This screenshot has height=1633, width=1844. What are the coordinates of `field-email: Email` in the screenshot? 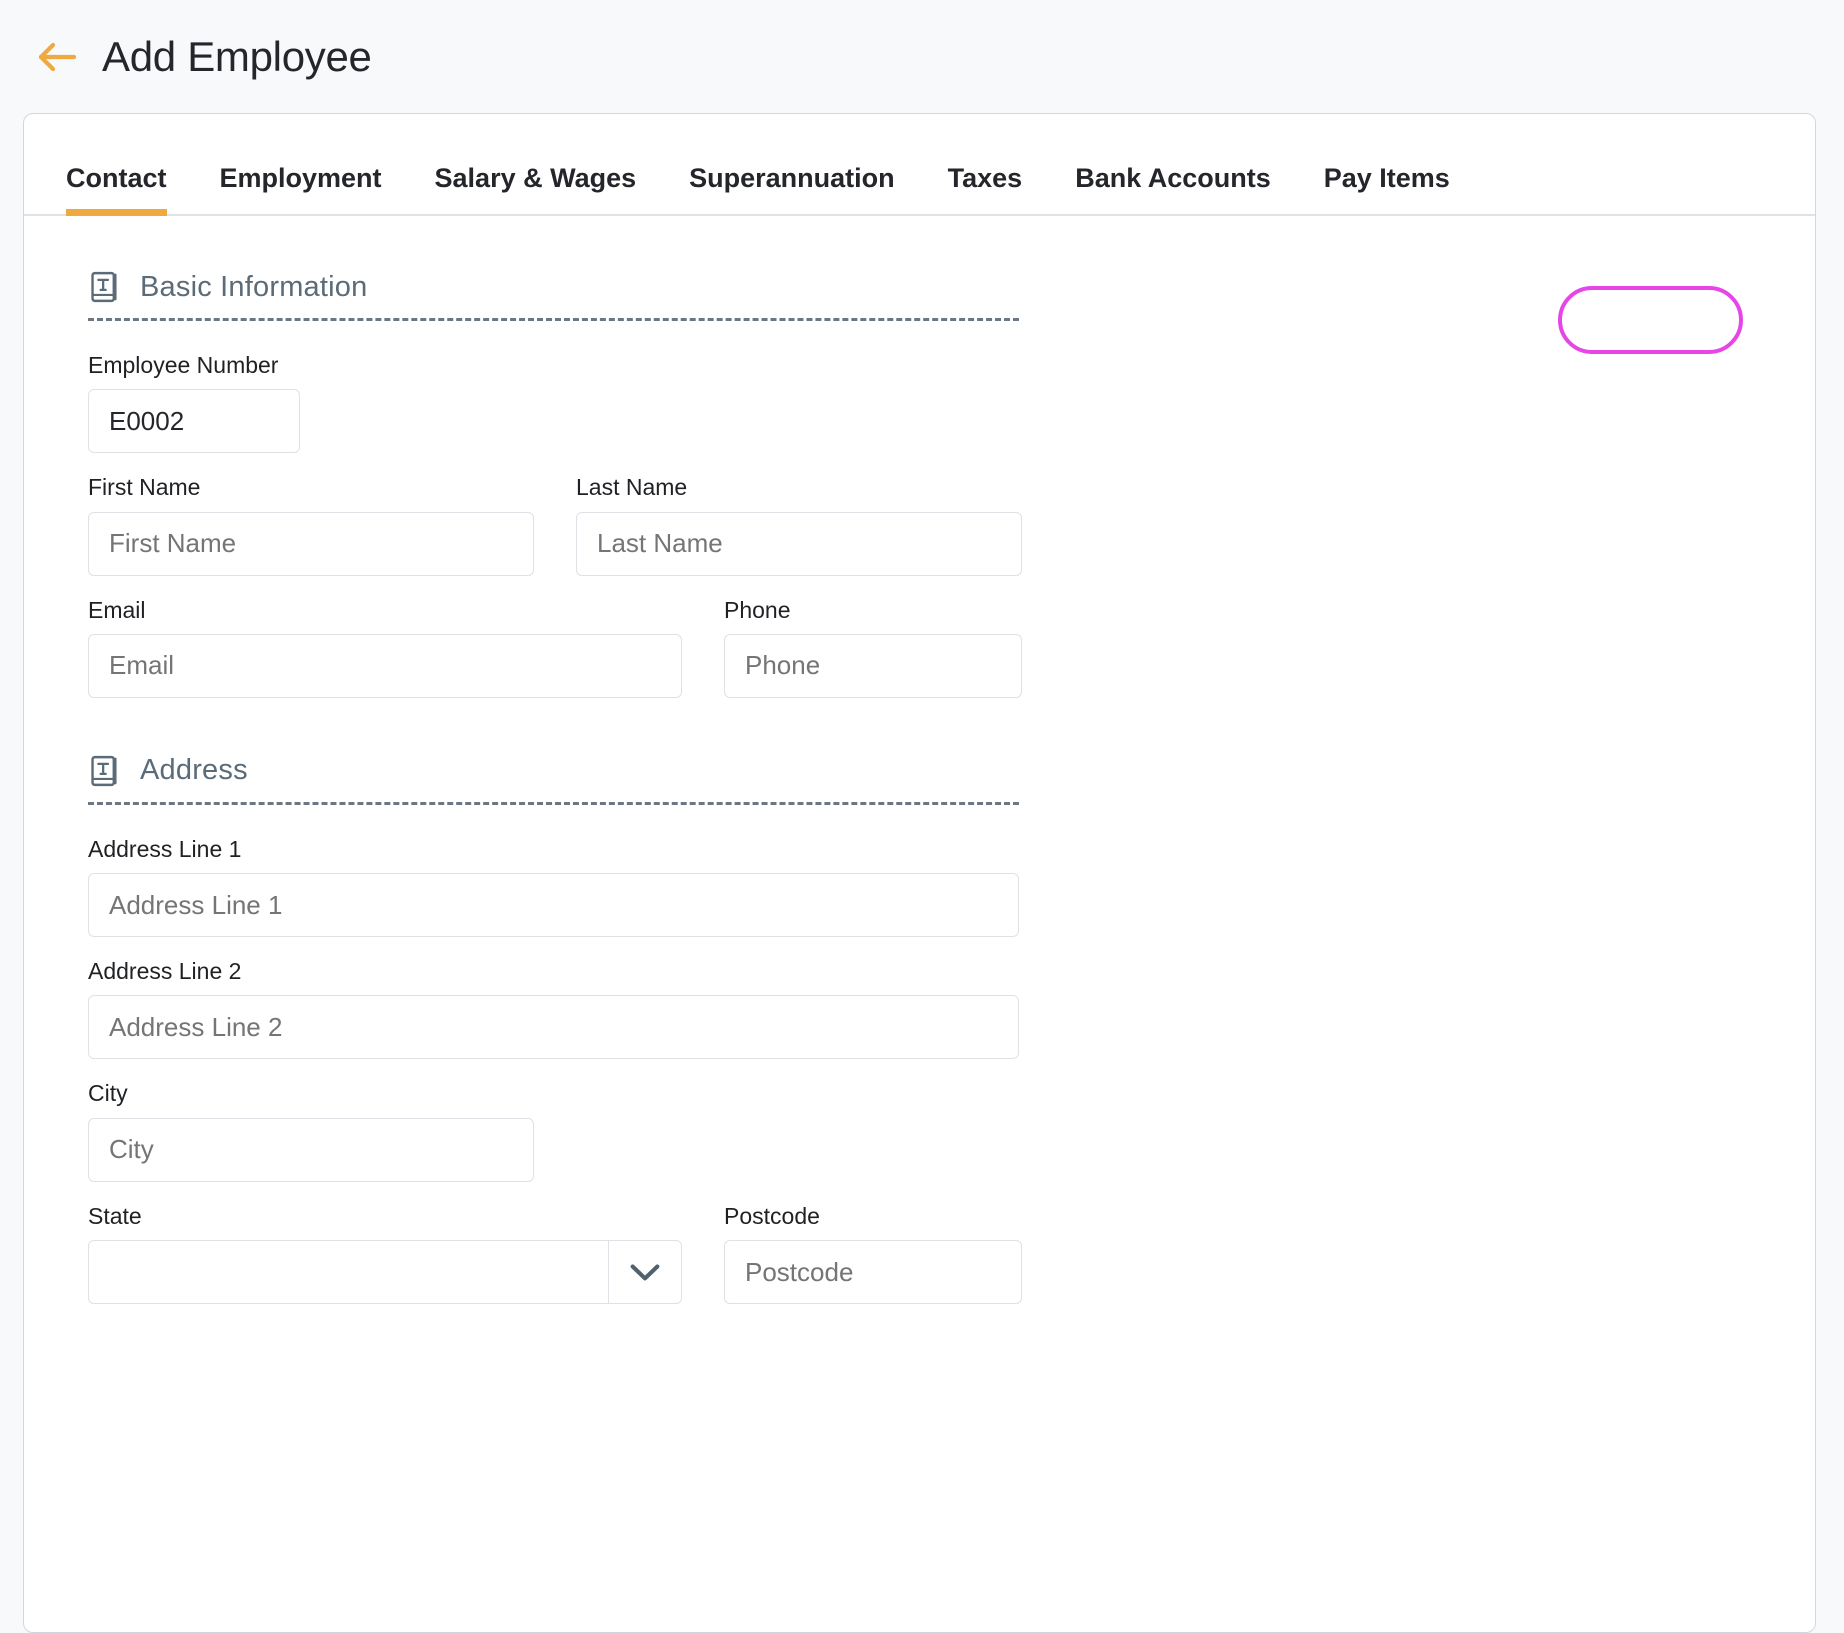 It's located at (385, 647).